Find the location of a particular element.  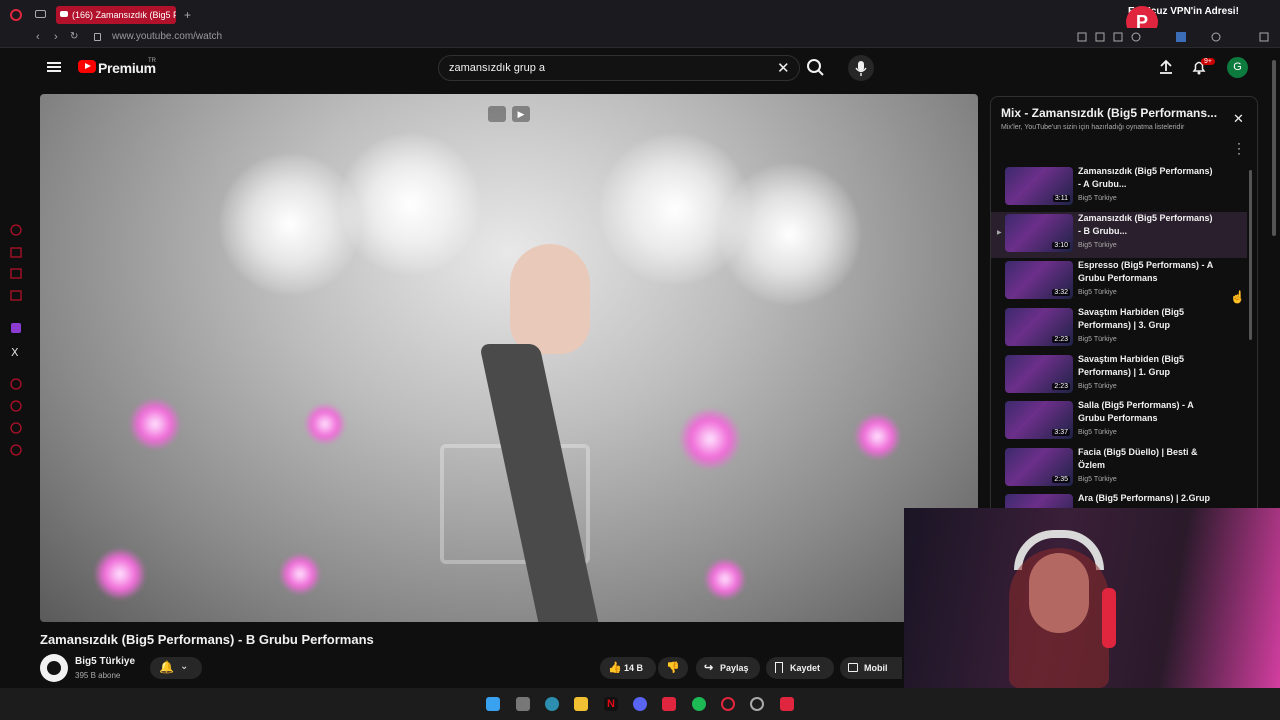

mobile-device-button: Mobil cih is located at coordinates (871, 668).